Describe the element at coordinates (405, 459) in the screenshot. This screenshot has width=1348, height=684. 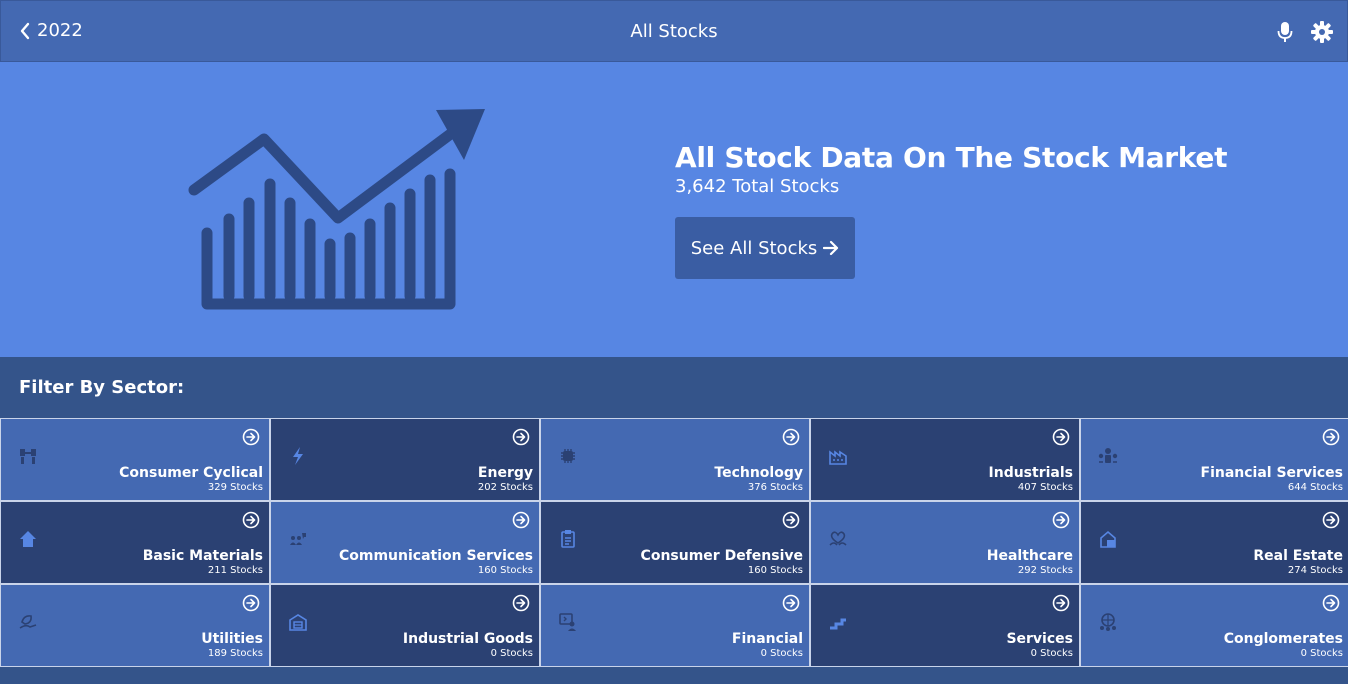
I see `sector-card-energy: Energy 202 Stocks` at that location.